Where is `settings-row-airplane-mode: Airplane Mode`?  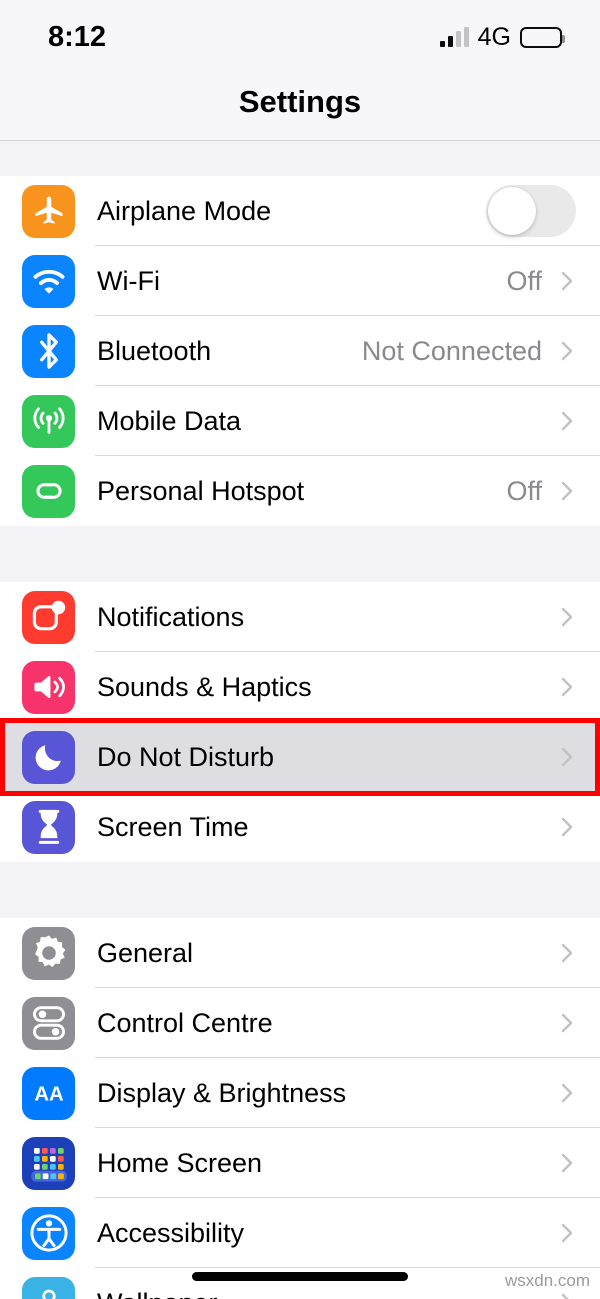
settings-row-airplane-mode: Airplane Mode is located at coordinates (300, 211).